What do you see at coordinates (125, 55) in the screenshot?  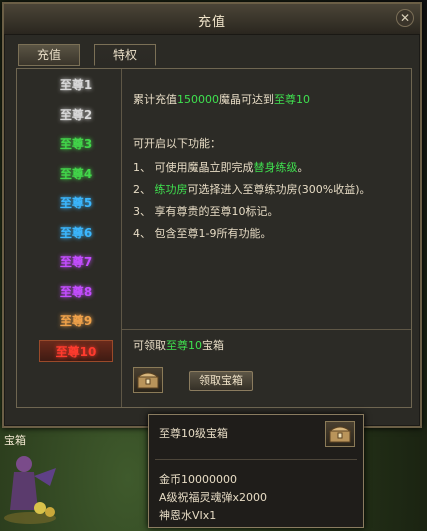 I see `tab-privilege: 特权` at bounding box center [125, 55].